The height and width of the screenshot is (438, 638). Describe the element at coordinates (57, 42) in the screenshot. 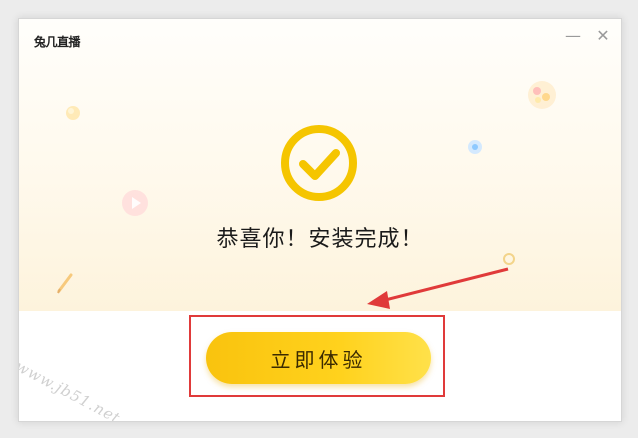

I see `app-logo: 兔几直播` at that location.